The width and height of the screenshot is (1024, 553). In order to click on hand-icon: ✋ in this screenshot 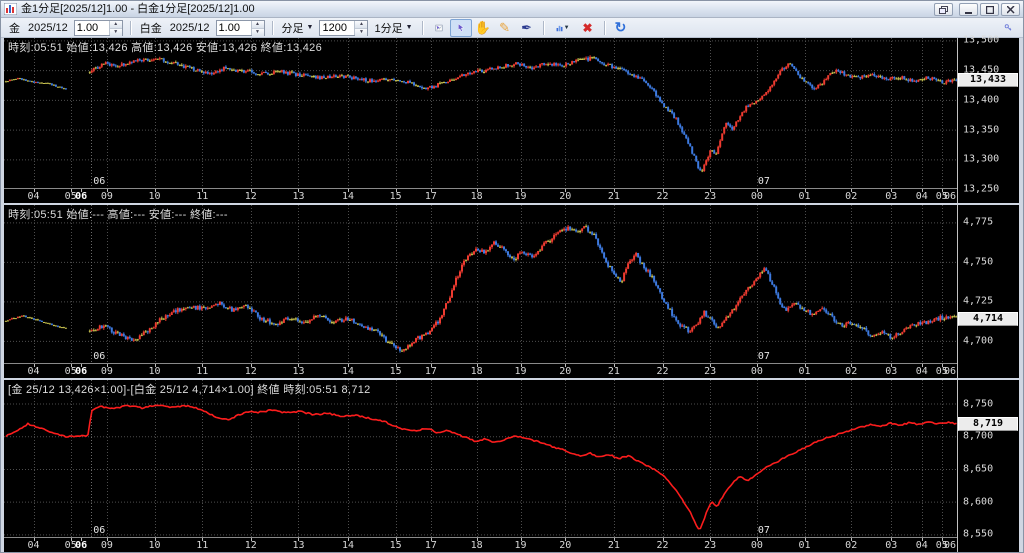, I will do `click(482, 27)`.